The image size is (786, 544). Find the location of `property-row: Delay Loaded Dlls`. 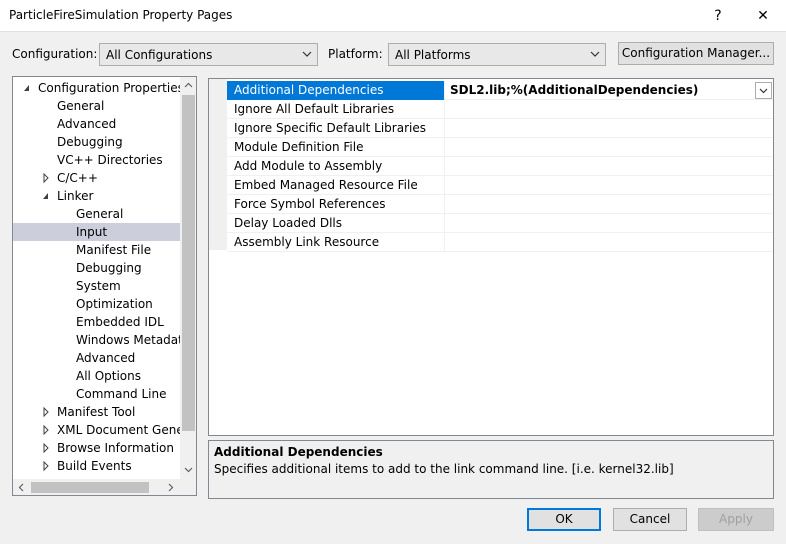

property-row: Delay Loaded Dlls is located at coordinates (500, 223).